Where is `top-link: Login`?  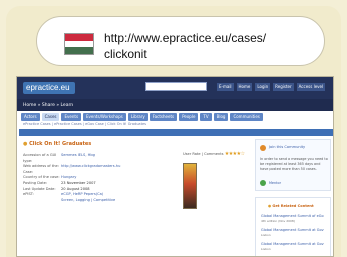
top-link: Login is located at coordinates (263, 87).